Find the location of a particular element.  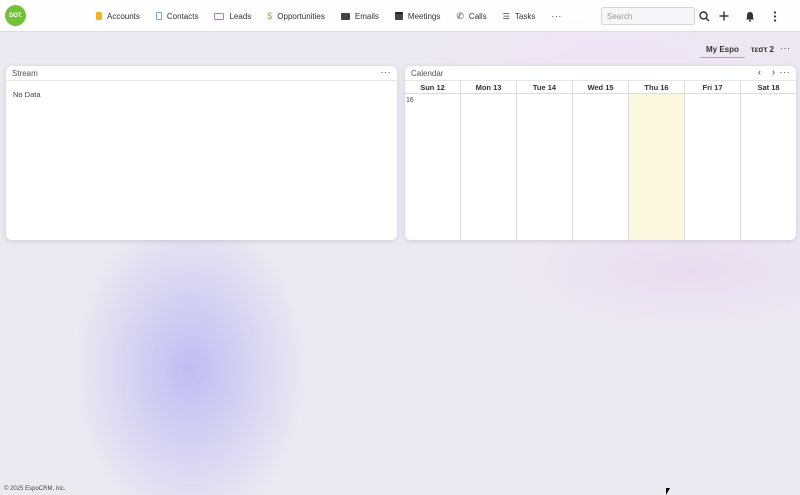

nav-tab-label: Accounts is located at coordinates (123, 16).